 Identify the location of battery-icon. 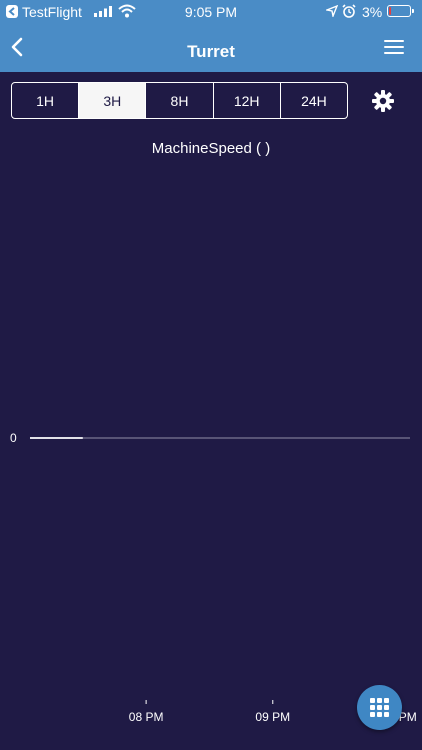
(400, 11).